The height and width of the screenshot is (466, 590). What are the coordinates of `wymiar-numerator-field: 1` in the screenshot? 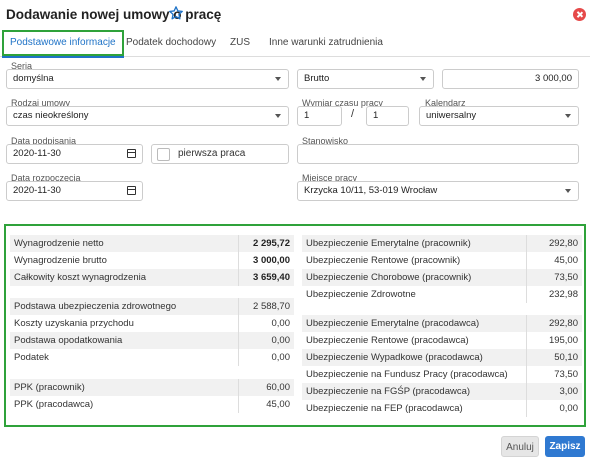 It's located at (319, 116).